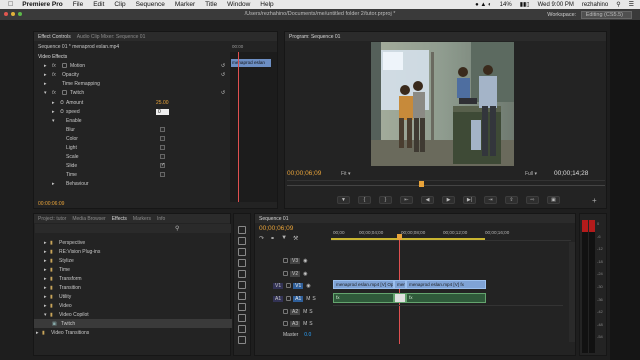 This screenshot has width=640, height=360. Describe the element at coordinates (295, 238) in the screenshot. I see `wrench-icon: ⚒` at that location.